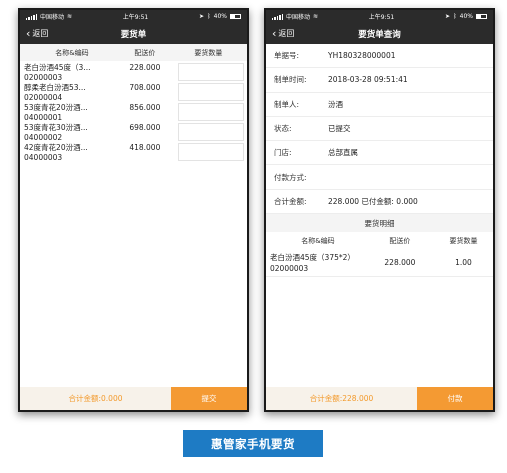 Image resolution: width=507 pixels, height=473 pixels. What do you see at coordinates (290, 201) in the screenshot?
I see `field-label: 合计金额:` at bounding box center [290, 201].